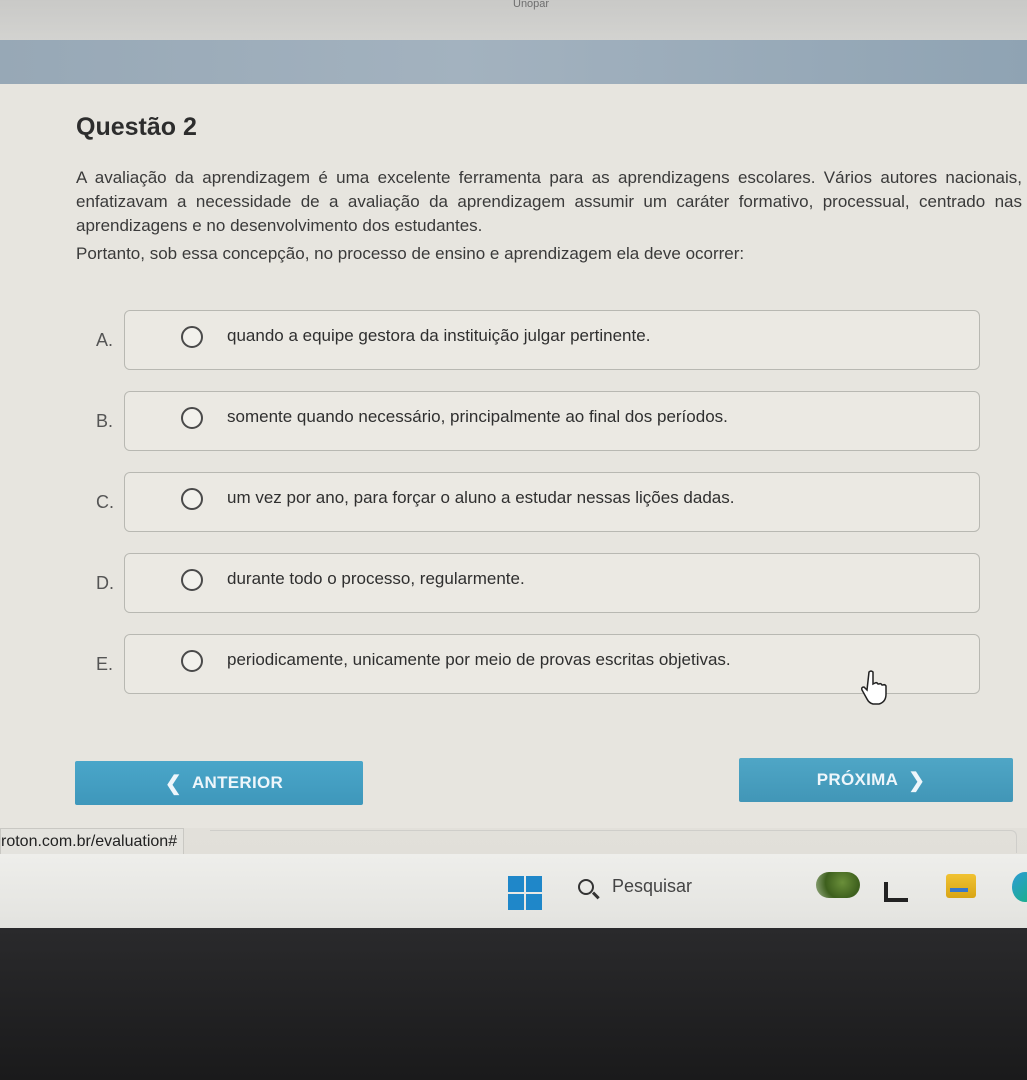 The width and height of the screenshot is (1027, 1080). Describe the element at coordinates (525, 893) in the screenshot. I see `windows-start-icon` at that location.